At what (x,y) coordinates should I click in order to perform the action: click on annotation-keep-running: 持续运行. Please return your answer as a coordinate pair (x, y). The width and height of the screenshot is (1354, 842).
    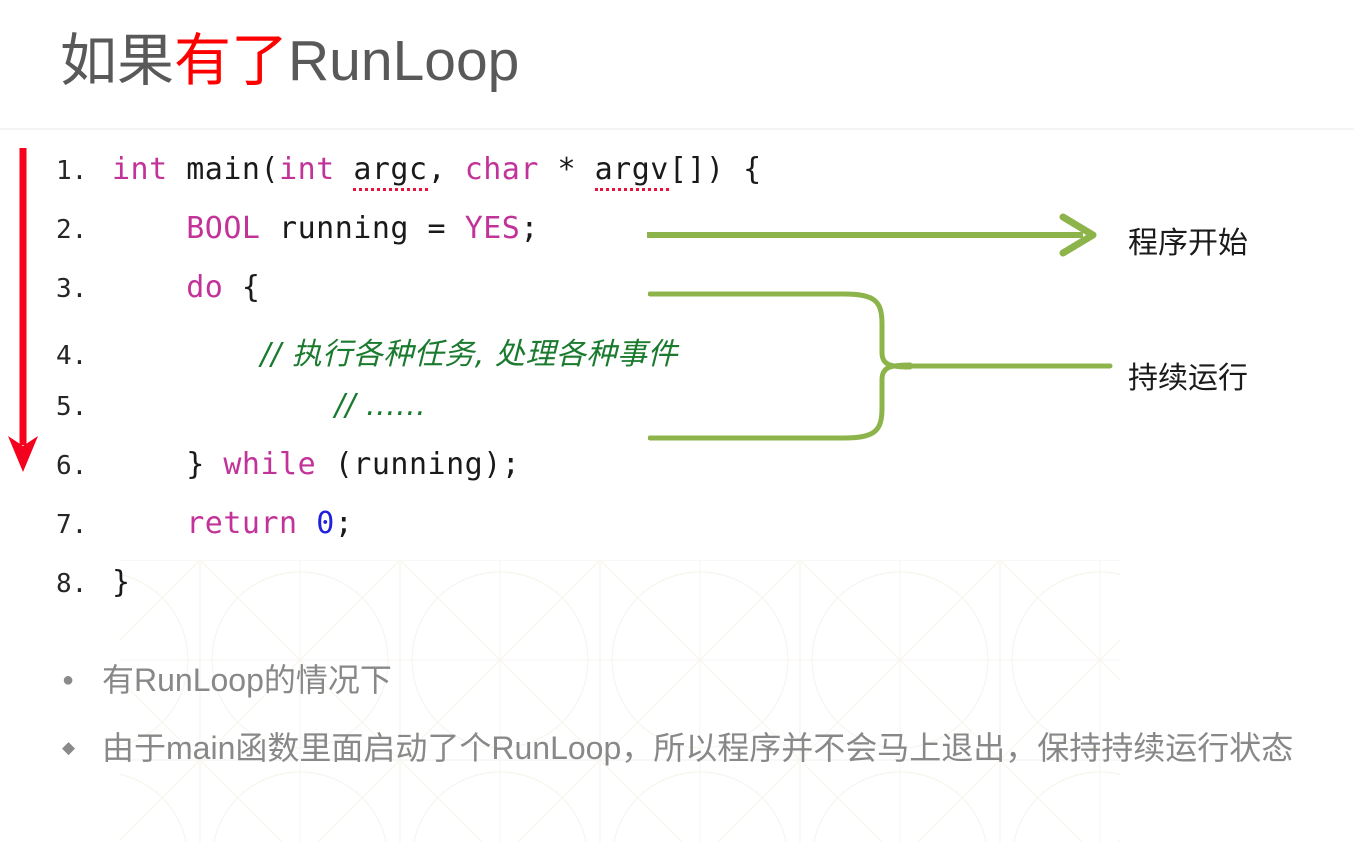
    Looking at the image, I should click on (1188, 378).